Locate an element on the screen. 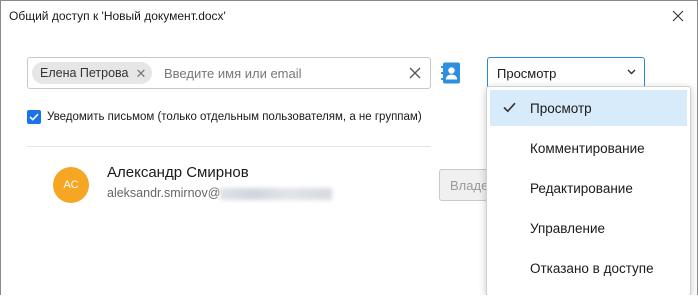  invite-input is located at coordinates (279, 73).